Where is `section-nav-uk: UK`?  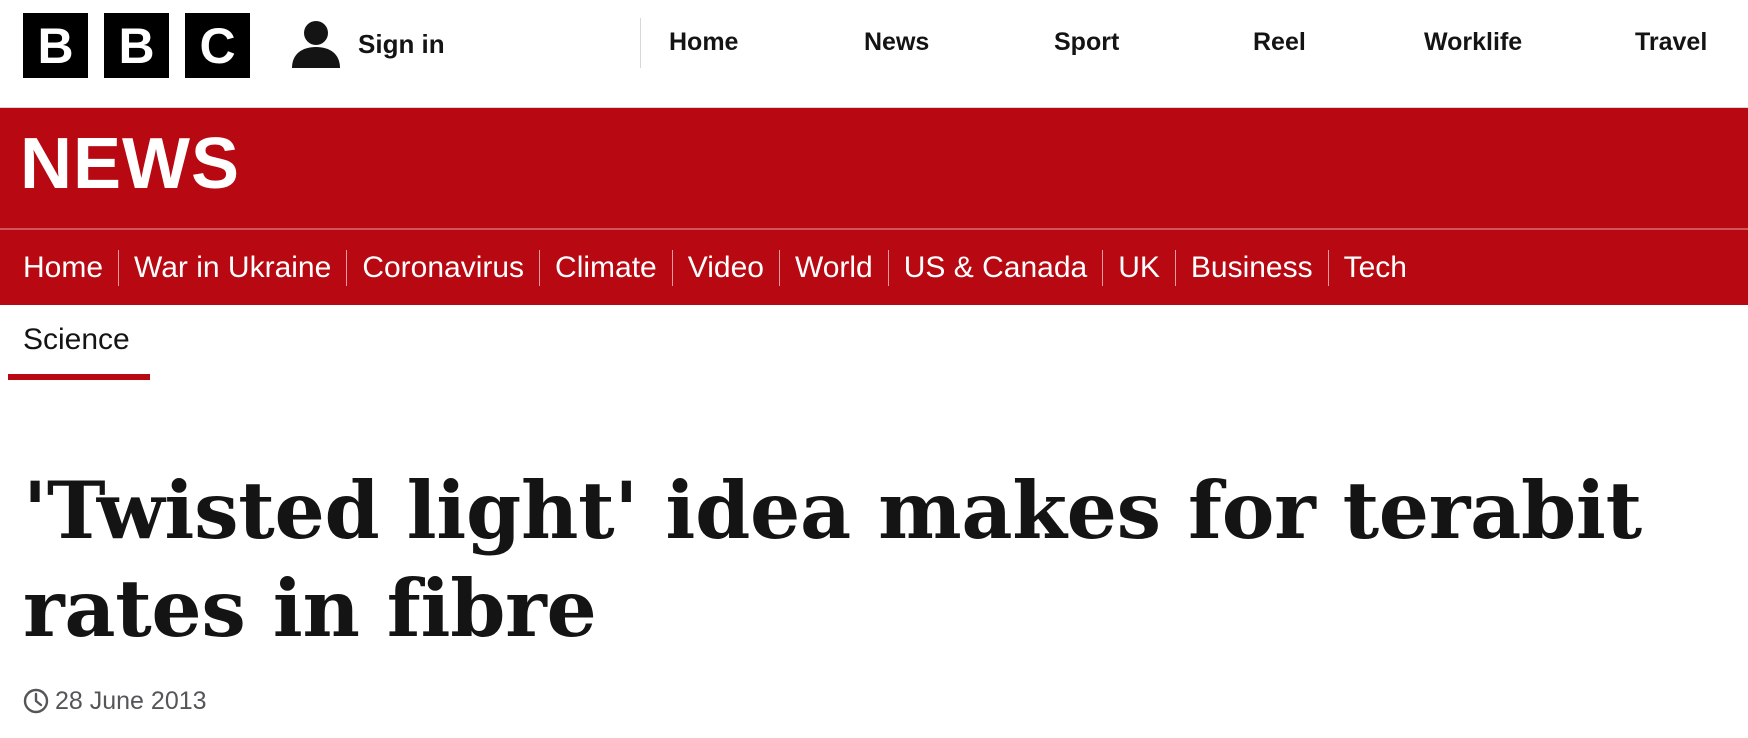
section-nav-uk: UK is located at coordinates (1139, 268).